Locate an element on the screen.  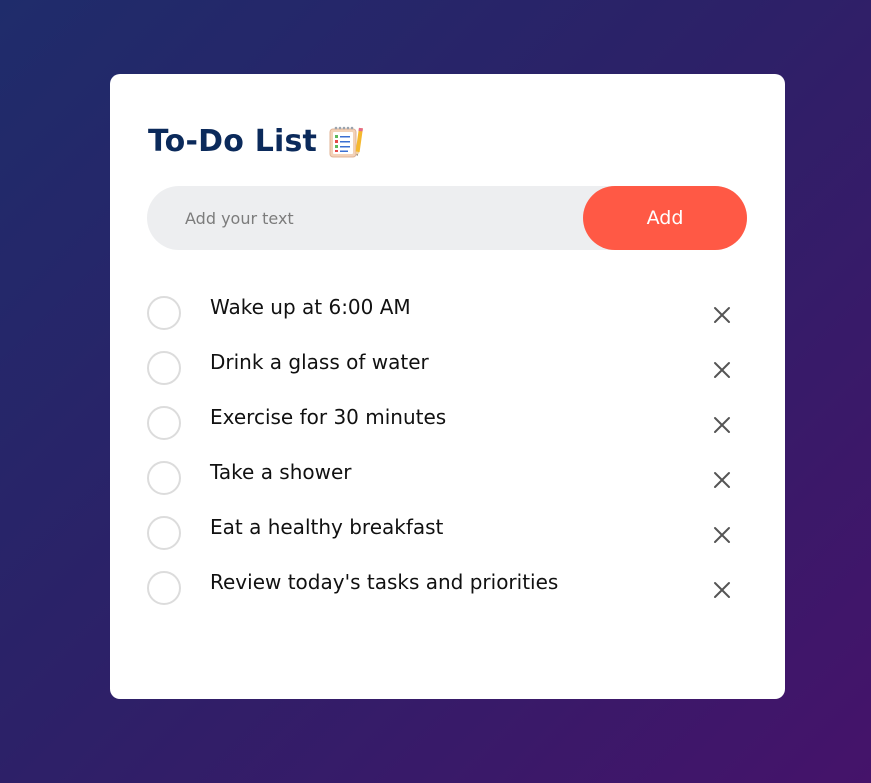
list-item: Wake up at 6:00 AM is located at coordinates (447, 317).